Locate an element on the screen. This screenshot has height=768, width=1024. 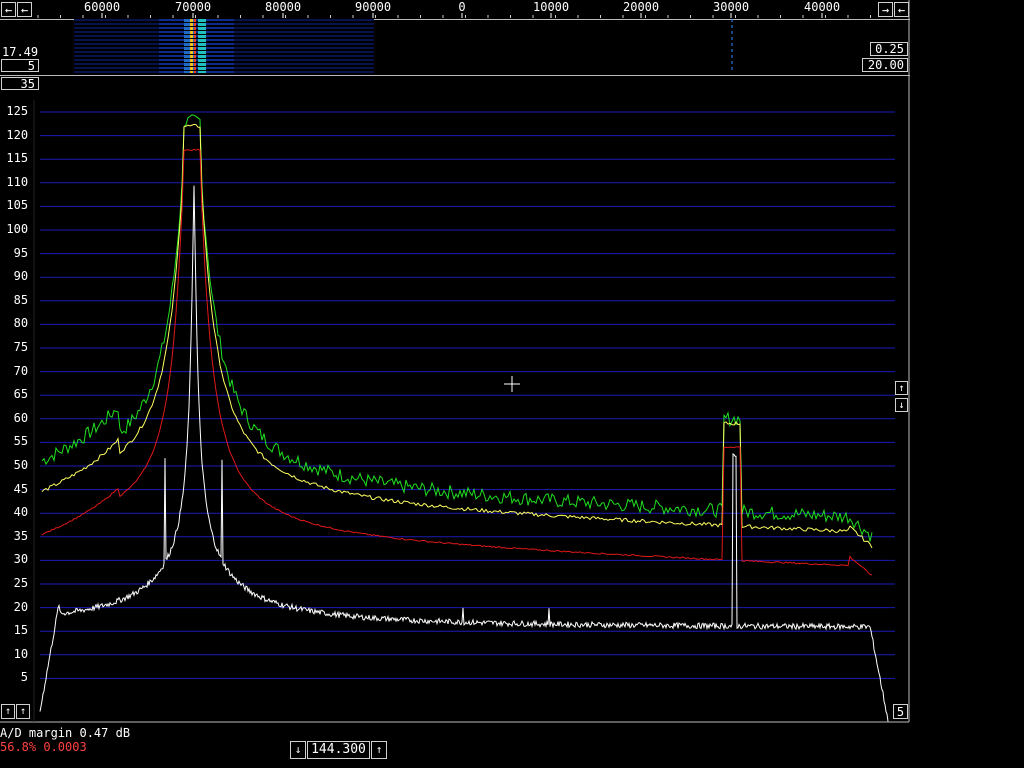
y-axis-label: 45 is located at coordinates (21, 488).